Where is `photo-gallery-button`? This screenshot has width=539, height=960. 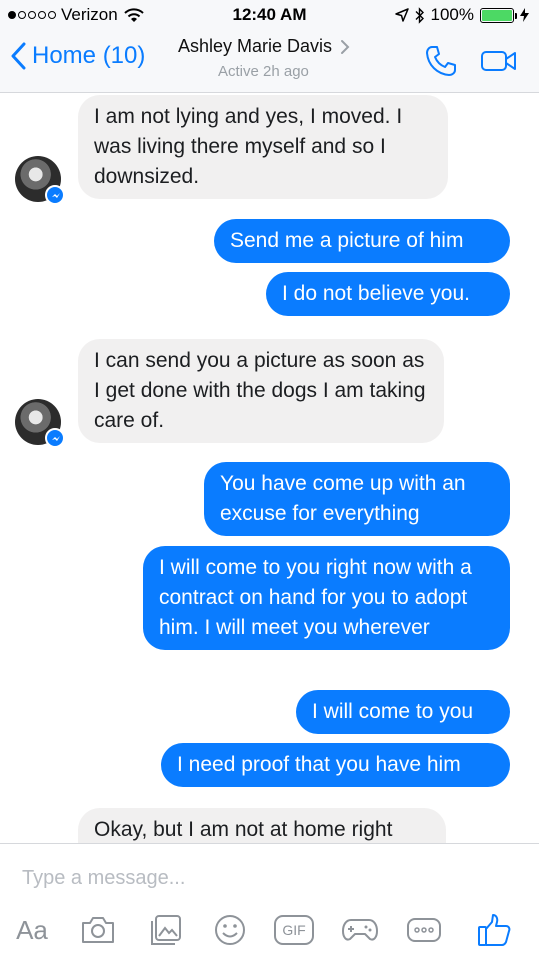
photo-gallery-button is located at coordinates (166, 930).